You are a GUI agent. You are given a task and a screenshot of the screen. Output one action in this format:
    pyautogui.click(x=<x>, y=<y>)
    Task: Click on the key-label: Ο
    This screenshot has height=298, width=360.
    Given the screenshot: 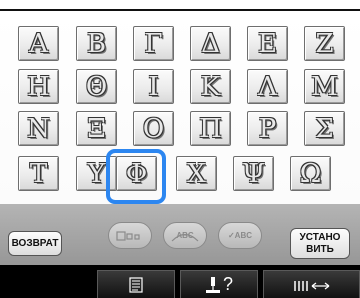 What is the action you would take?
    pyautogui.click(x=153, y=128)
    